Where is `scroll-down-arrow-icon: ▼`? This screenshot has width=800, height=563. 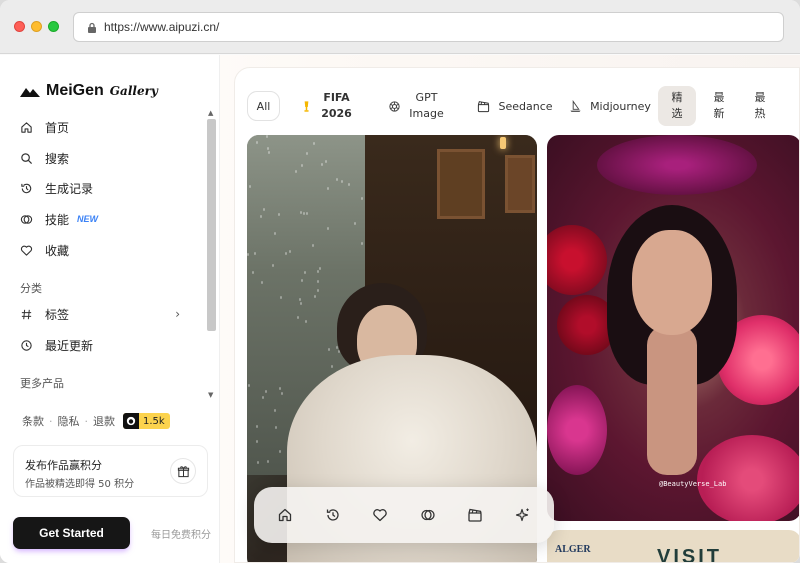 scroll-down-arrow-icon: ▼ is located at coordinates (210, 395).